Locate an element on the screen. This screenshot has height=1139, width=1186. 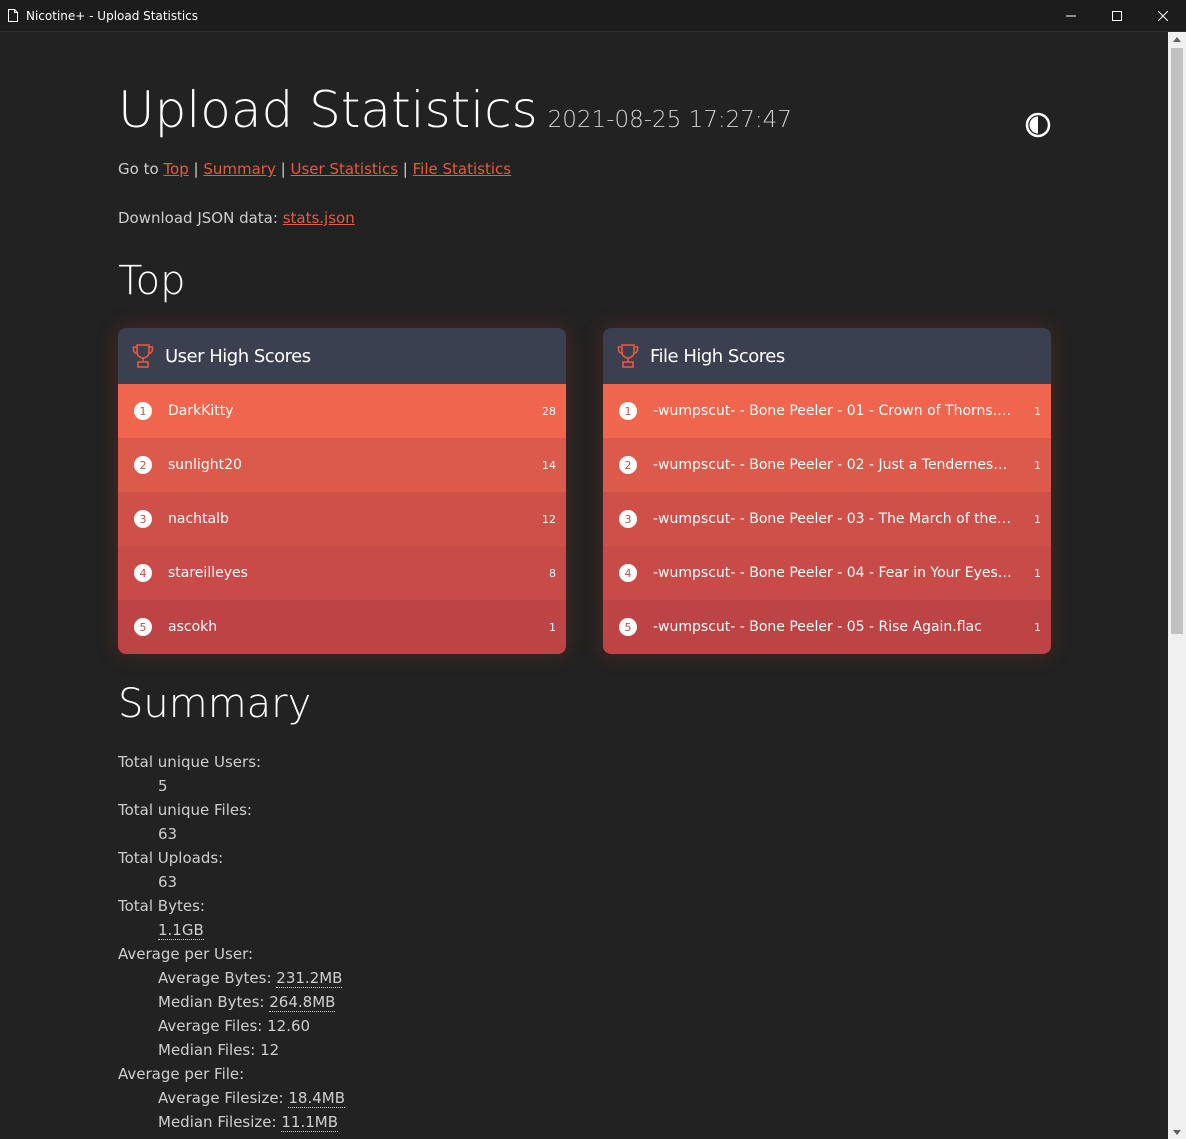
upload-count: 28 is located at coordinates (549, 411).